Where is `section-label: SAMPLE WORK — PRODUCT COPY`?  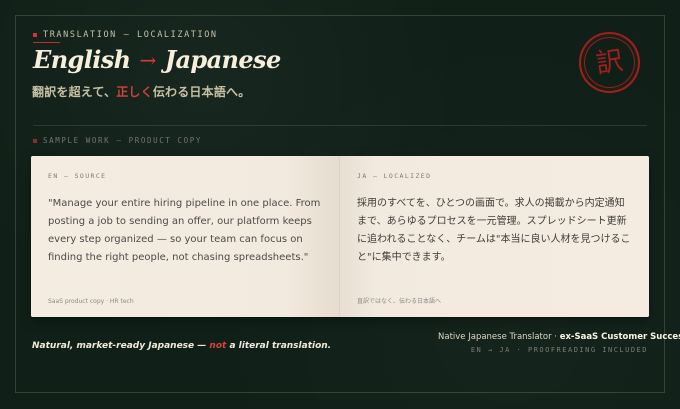 section-label: SAMPLE WORK — PRODUCT COPY is located at coordinates (117, 140).